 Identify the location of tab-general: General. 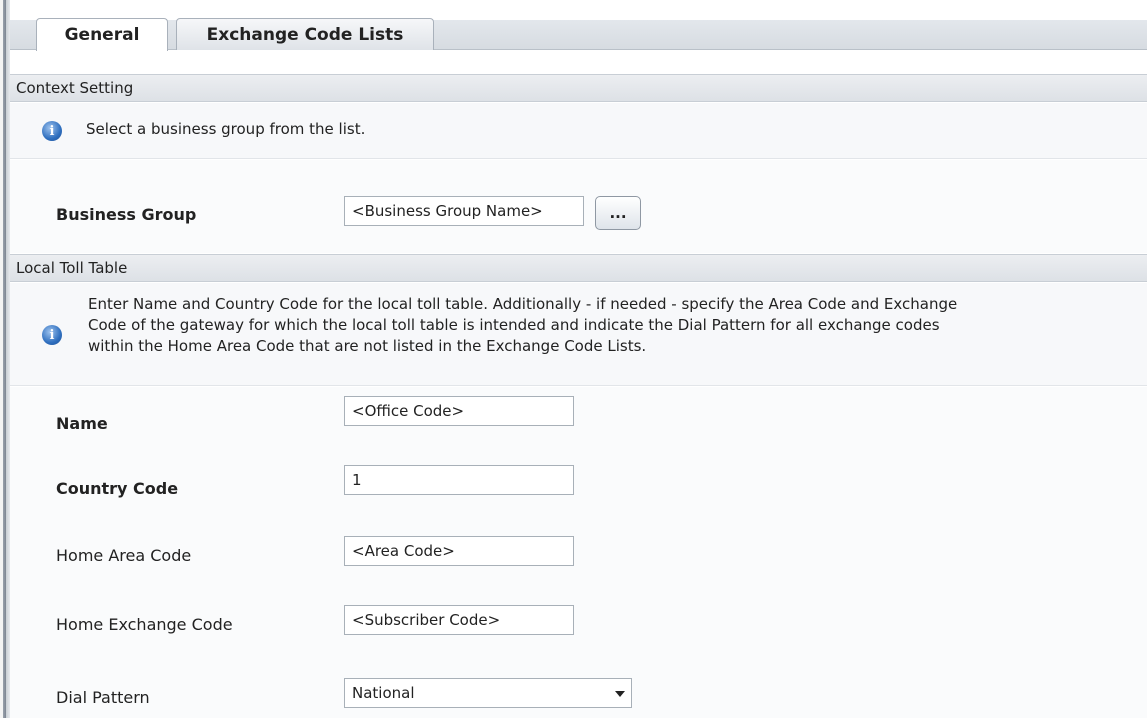
(102, 34).